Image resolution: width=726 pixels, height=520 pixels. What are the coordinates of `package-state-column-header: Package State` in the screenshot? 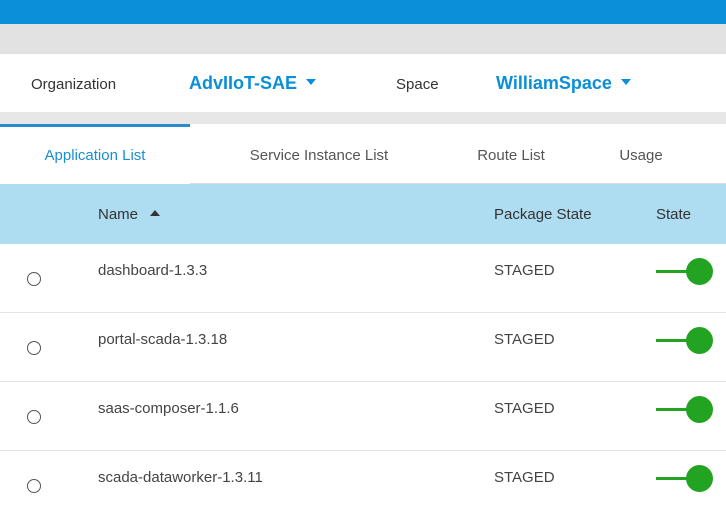 It's located at (543, 214).